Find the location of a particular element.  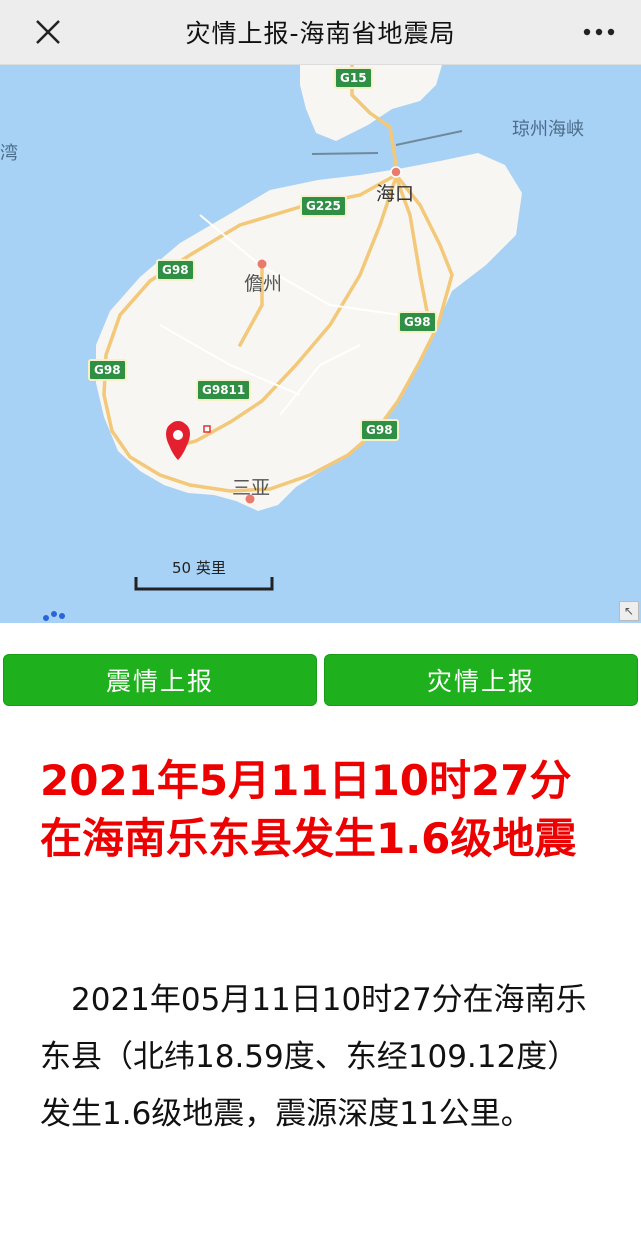

report-disaster-button: 灾情上报 is located at coordinates (481, 680).